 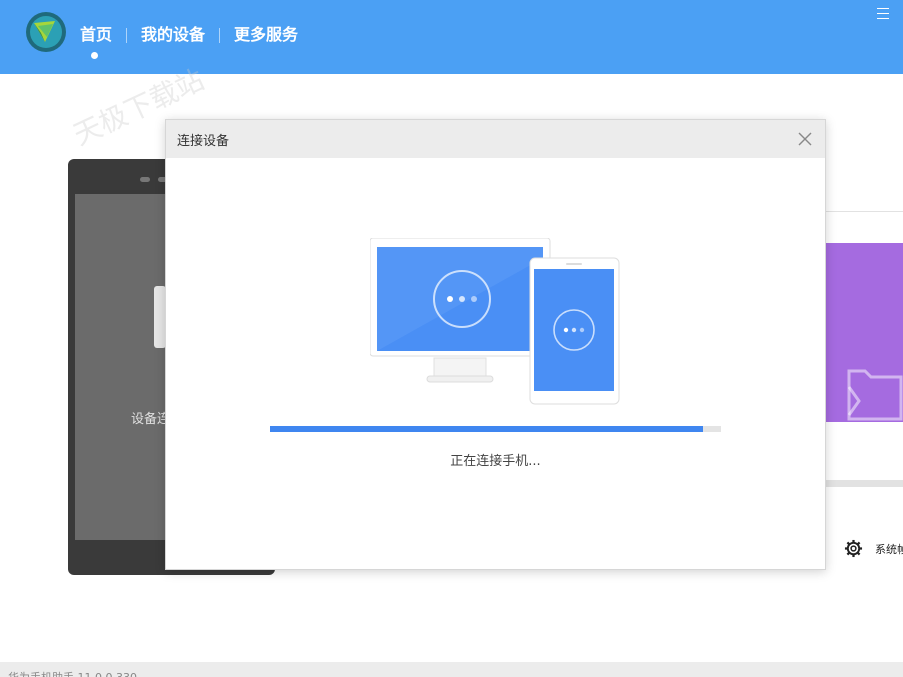 What do you see at coordinates (884, 13) in the screenshot?
I see `hamburger-menu-icon` at bounding box center [884, 13].